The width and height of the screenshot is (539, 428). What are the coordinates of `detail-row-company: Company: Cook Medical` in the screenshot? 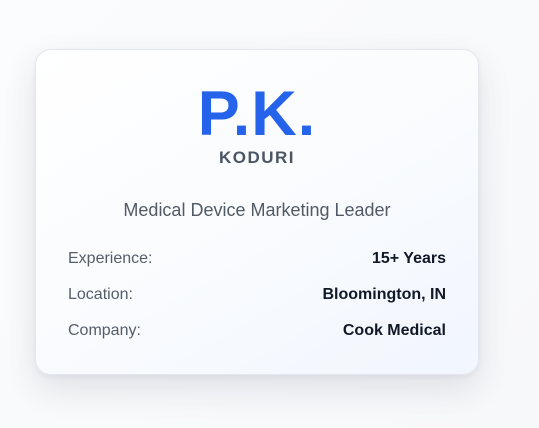 It's located at (257, 331).